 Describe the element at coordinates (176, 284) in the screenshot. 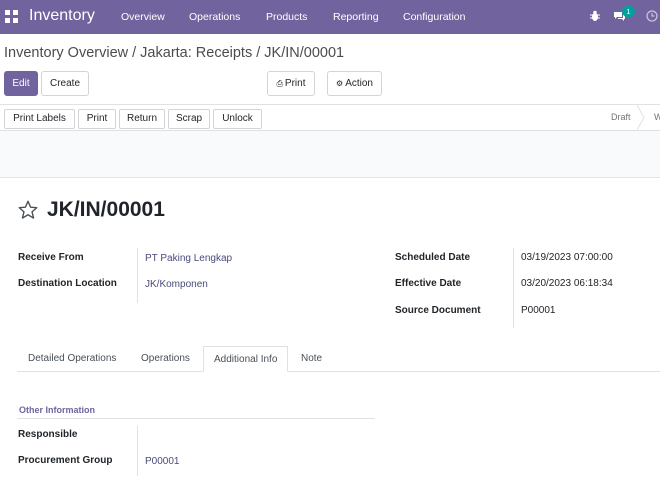

I see `destination-location-value: JK/Komponen` at that location.